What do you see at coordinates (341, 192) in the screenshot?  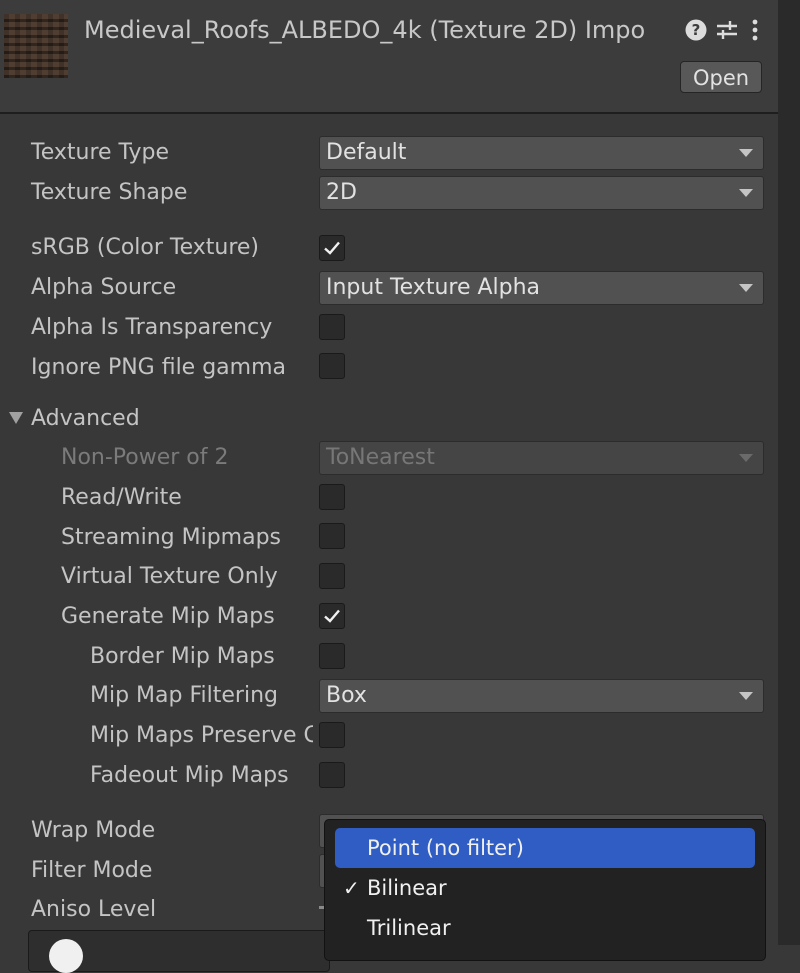 I see `texture-shape-value: 2D` at bounding box center [341, 192].